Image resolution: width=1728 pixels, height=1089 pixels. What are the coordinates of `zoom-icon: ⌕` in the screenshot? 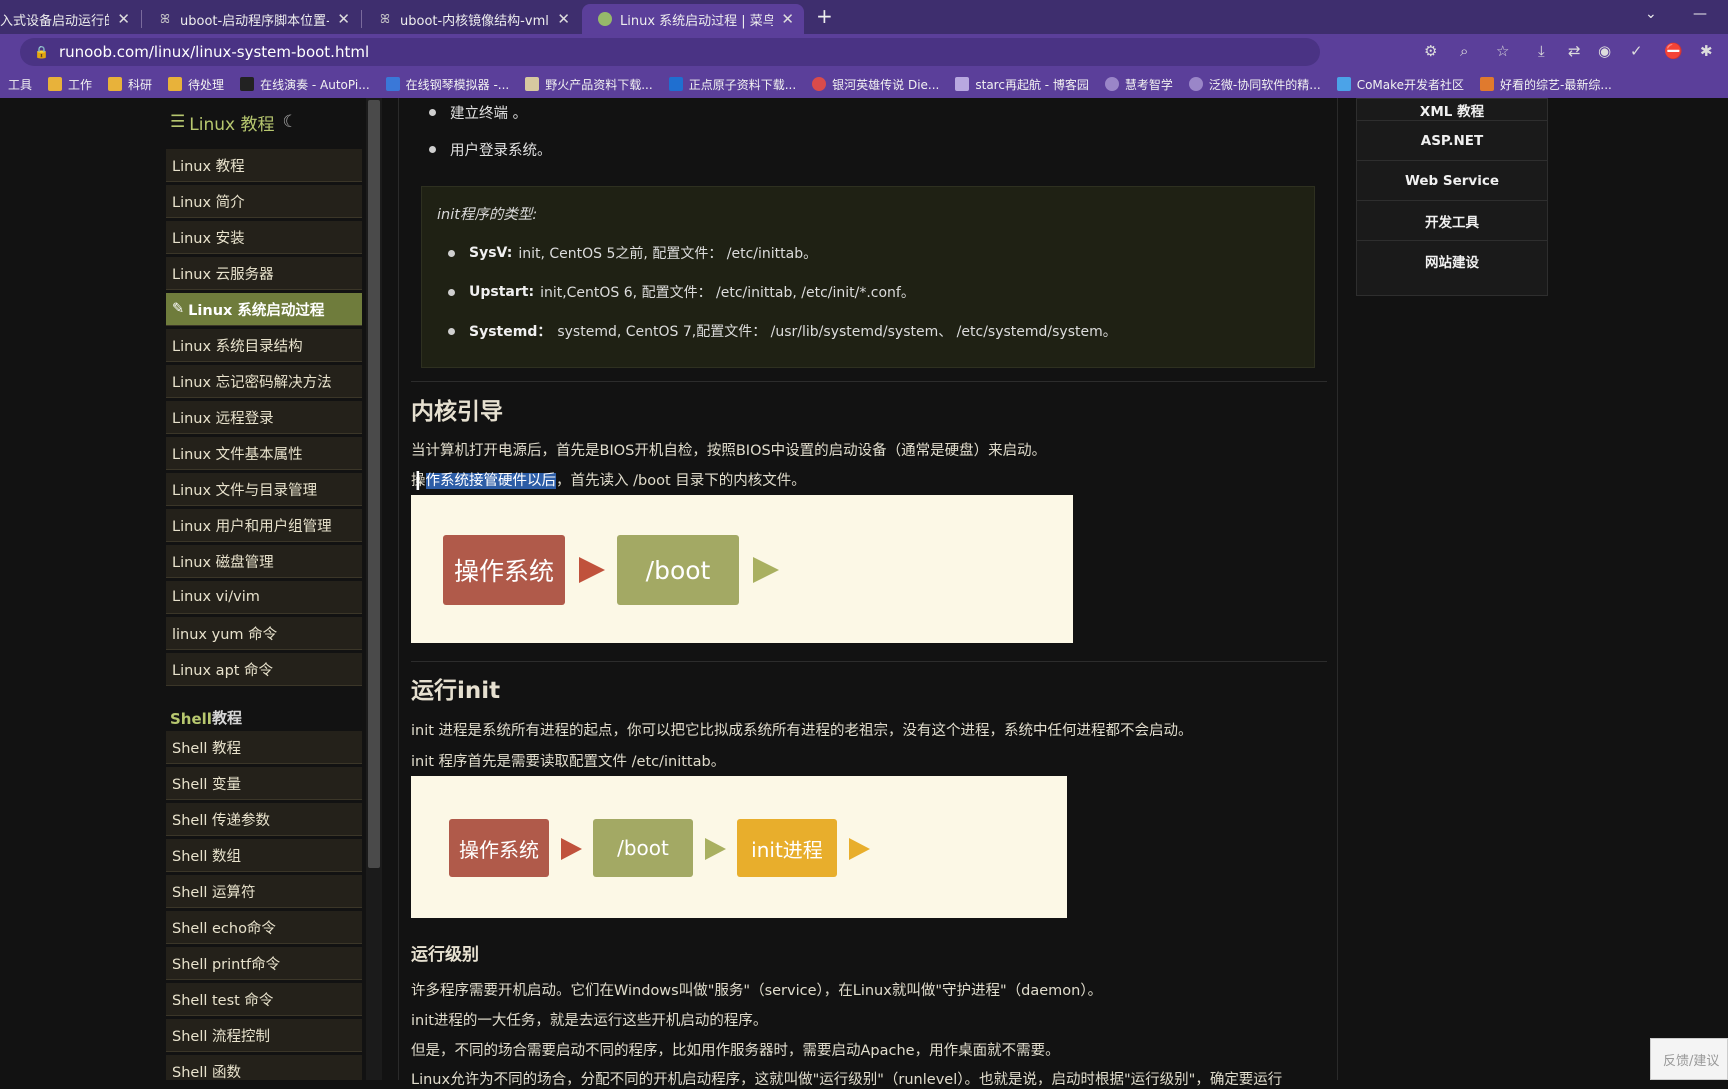 It's located at (1464, 51).